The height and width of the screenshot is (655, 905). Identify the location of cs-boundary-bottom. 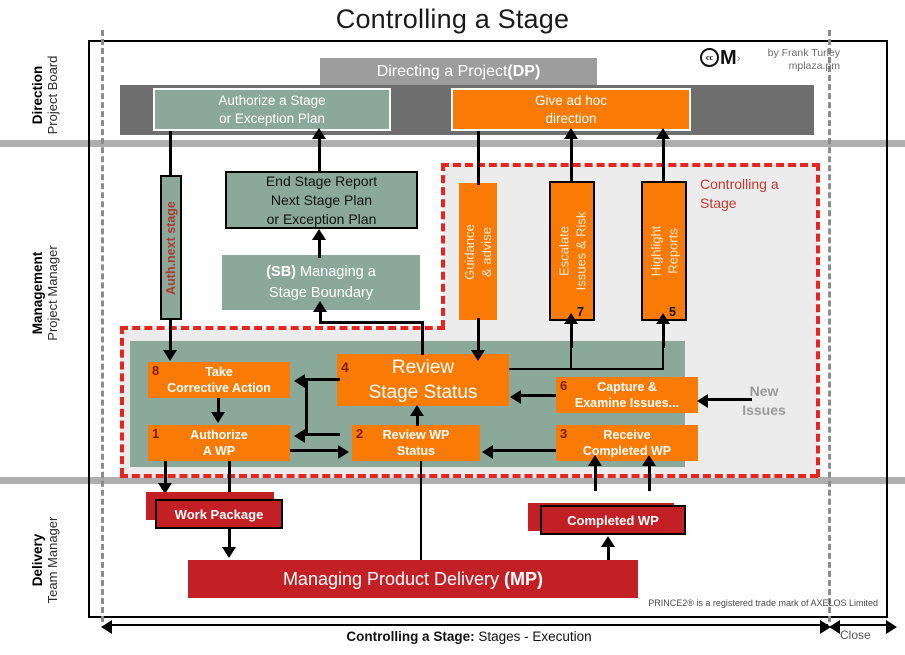
(469, 476).